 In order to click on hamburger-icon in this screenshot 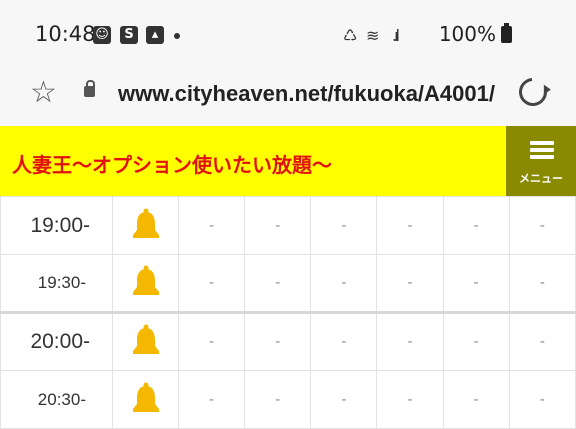, I will do `click(542, 150)`.